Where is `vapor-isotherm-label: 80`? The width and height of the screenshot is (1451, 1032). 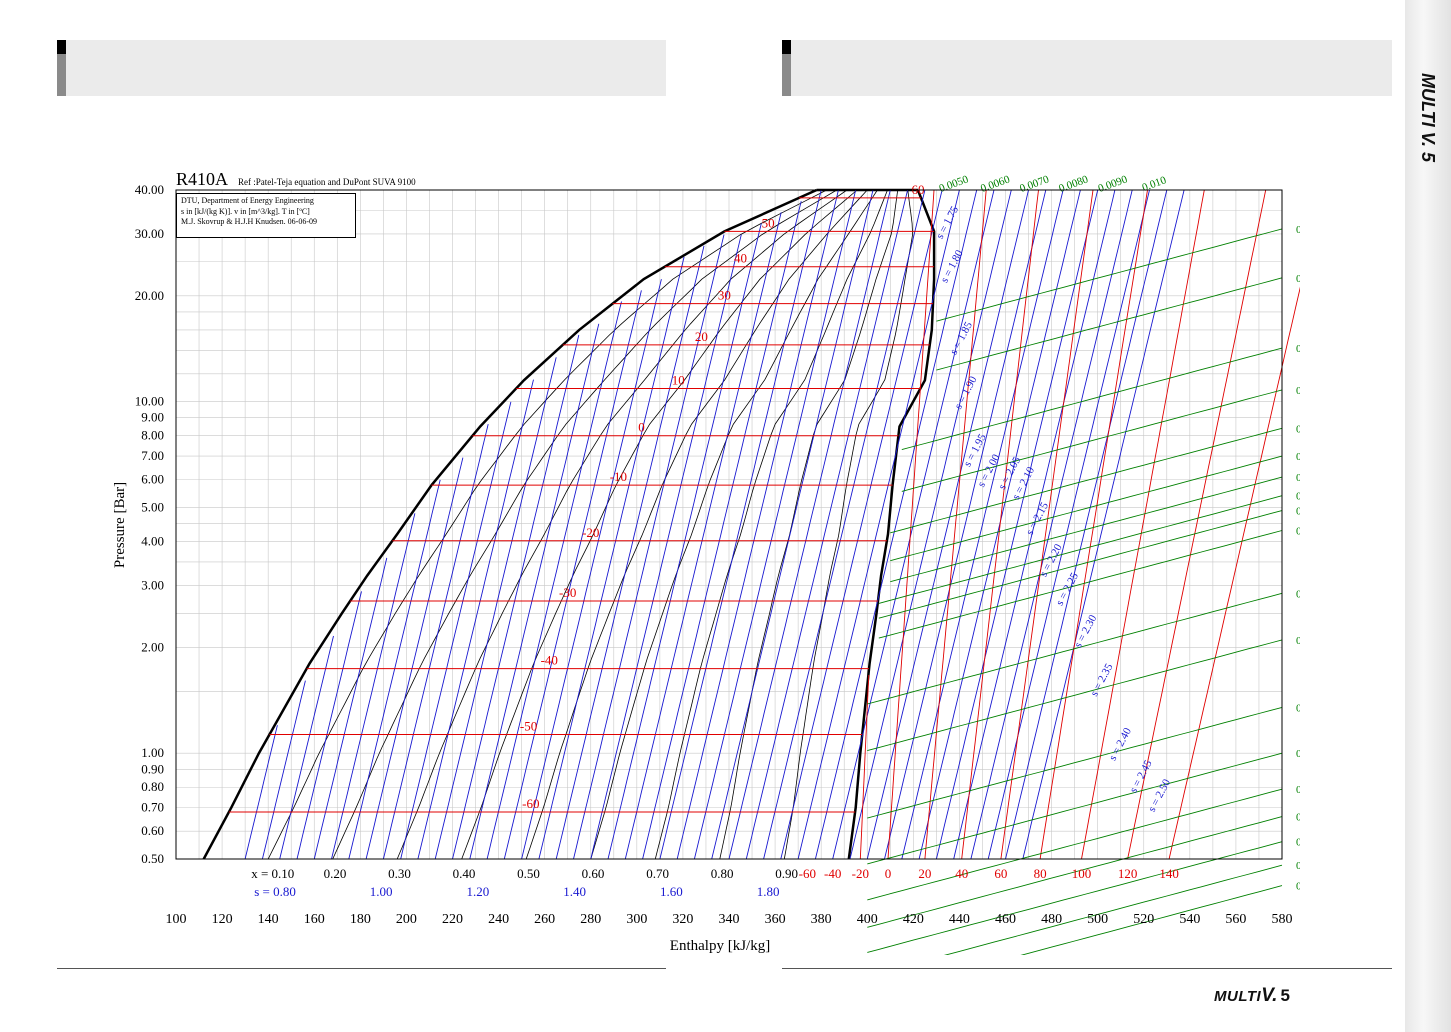 vapor-isotherm-label: 80 is located at coordinates (1040, 873).